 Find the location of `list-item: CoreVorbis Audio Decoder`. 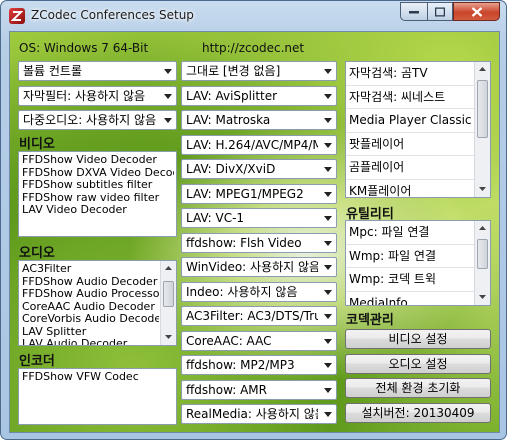

list-item: CoreVorbis Audio Decoder is located at coordinates (90, 319).